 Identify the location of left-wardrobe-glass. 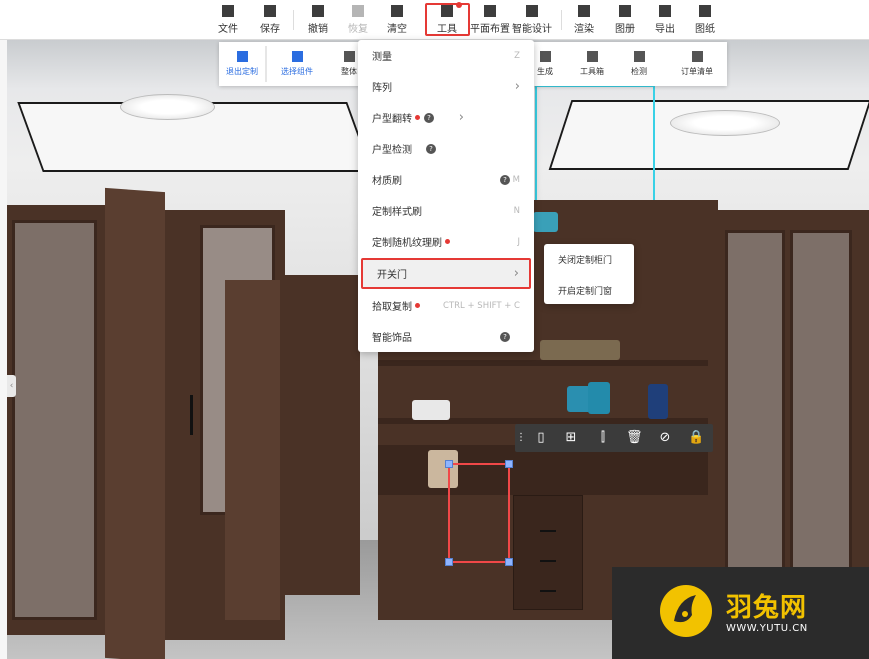
(54, 420).